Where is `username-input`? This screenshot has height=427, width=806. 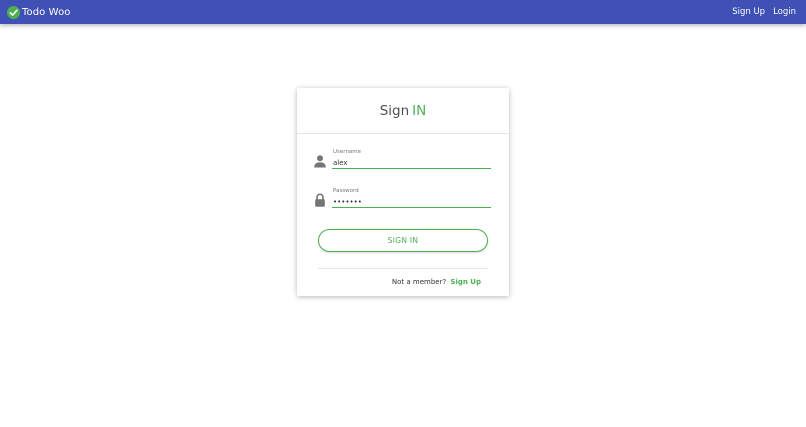
username-input is located at coordinates (411, 163).